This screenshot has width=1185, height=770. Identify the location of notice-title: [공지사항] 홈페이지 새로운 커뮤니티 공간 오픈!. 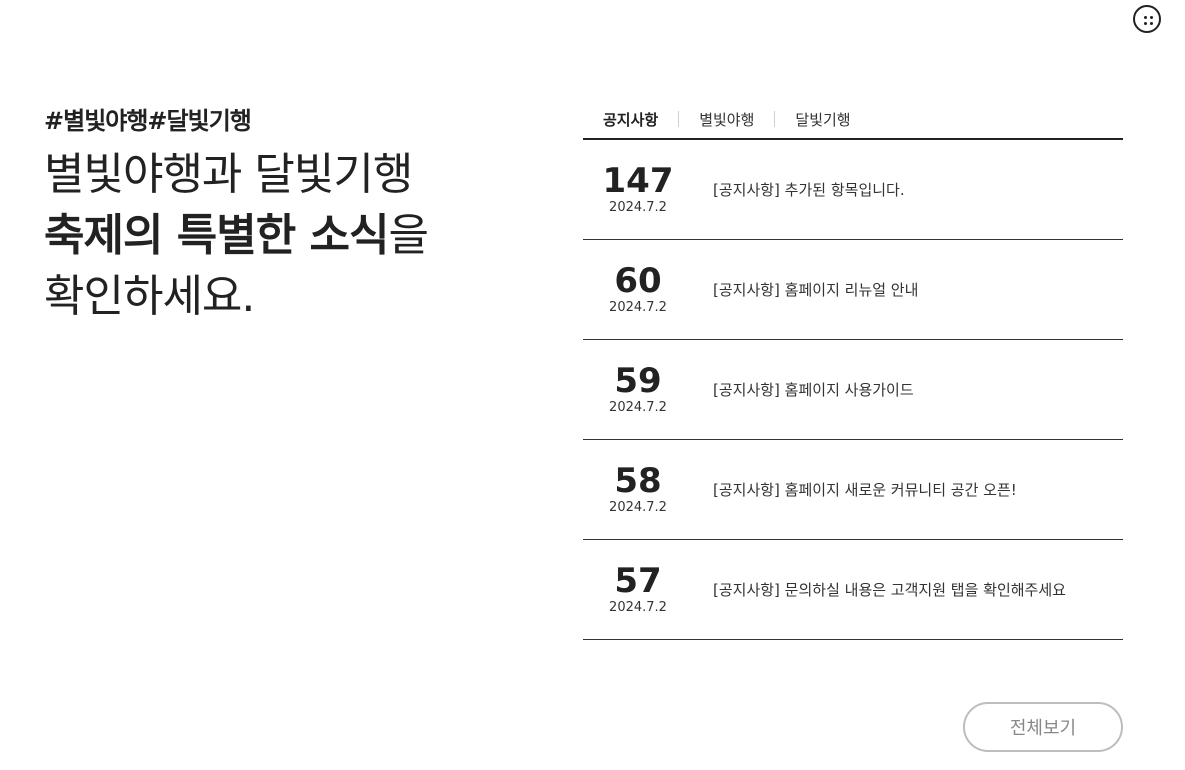
(865, 489).